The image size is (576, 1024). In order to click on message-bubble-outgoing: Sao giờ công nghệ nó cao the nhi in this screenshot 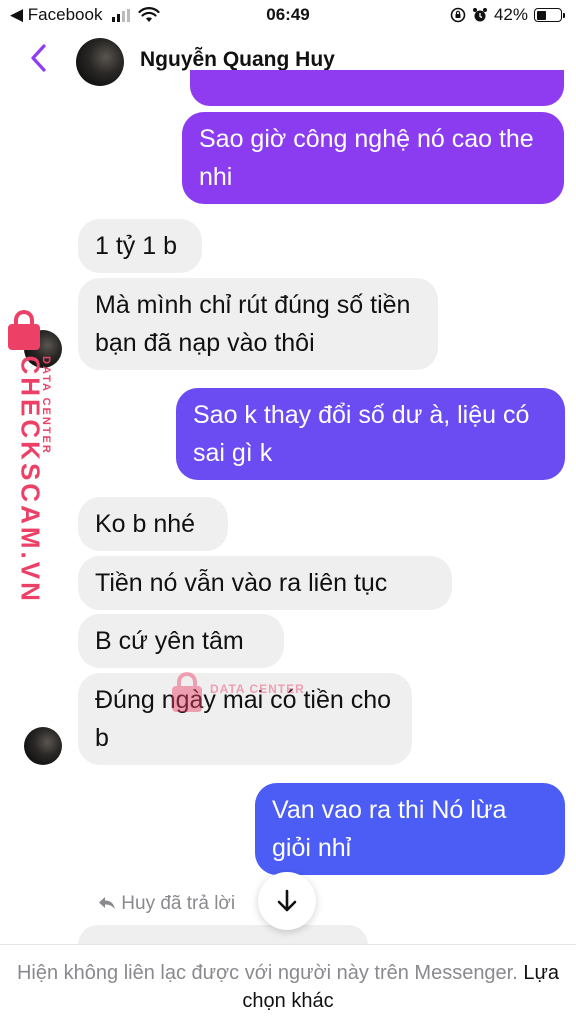, I will do `click(373, 158)`.